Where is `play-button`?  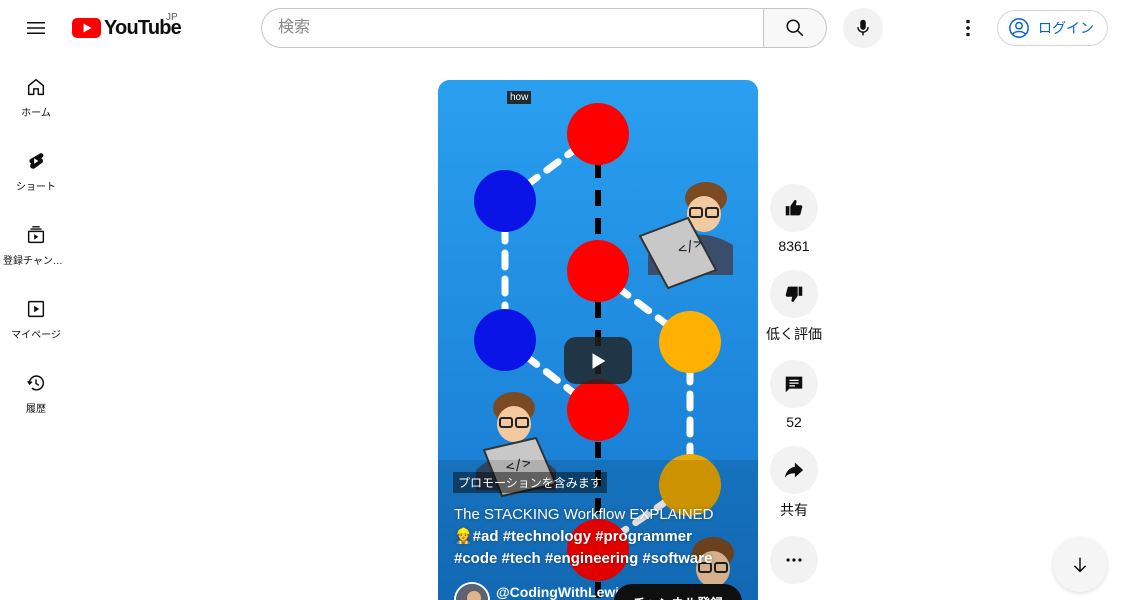
play-button is located at coordinates (598, 360).